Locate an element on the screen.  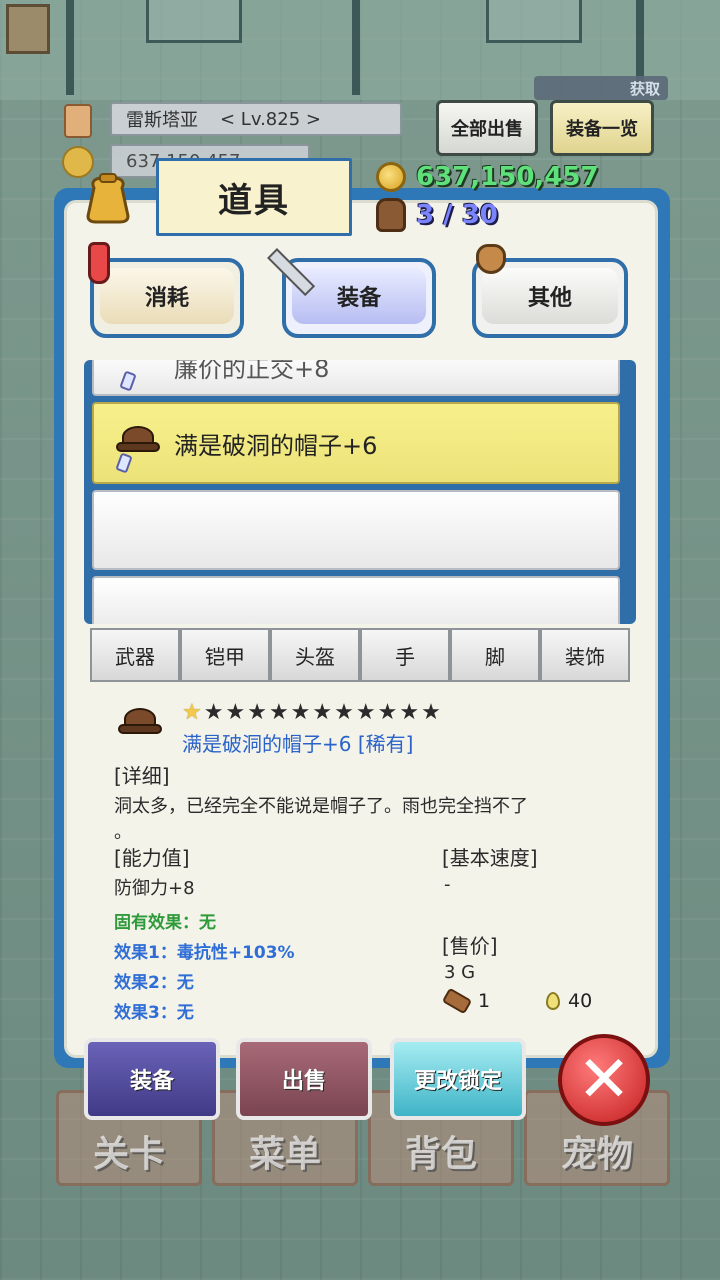
equip-button: 装备 is located at coordinates (152, 1079).